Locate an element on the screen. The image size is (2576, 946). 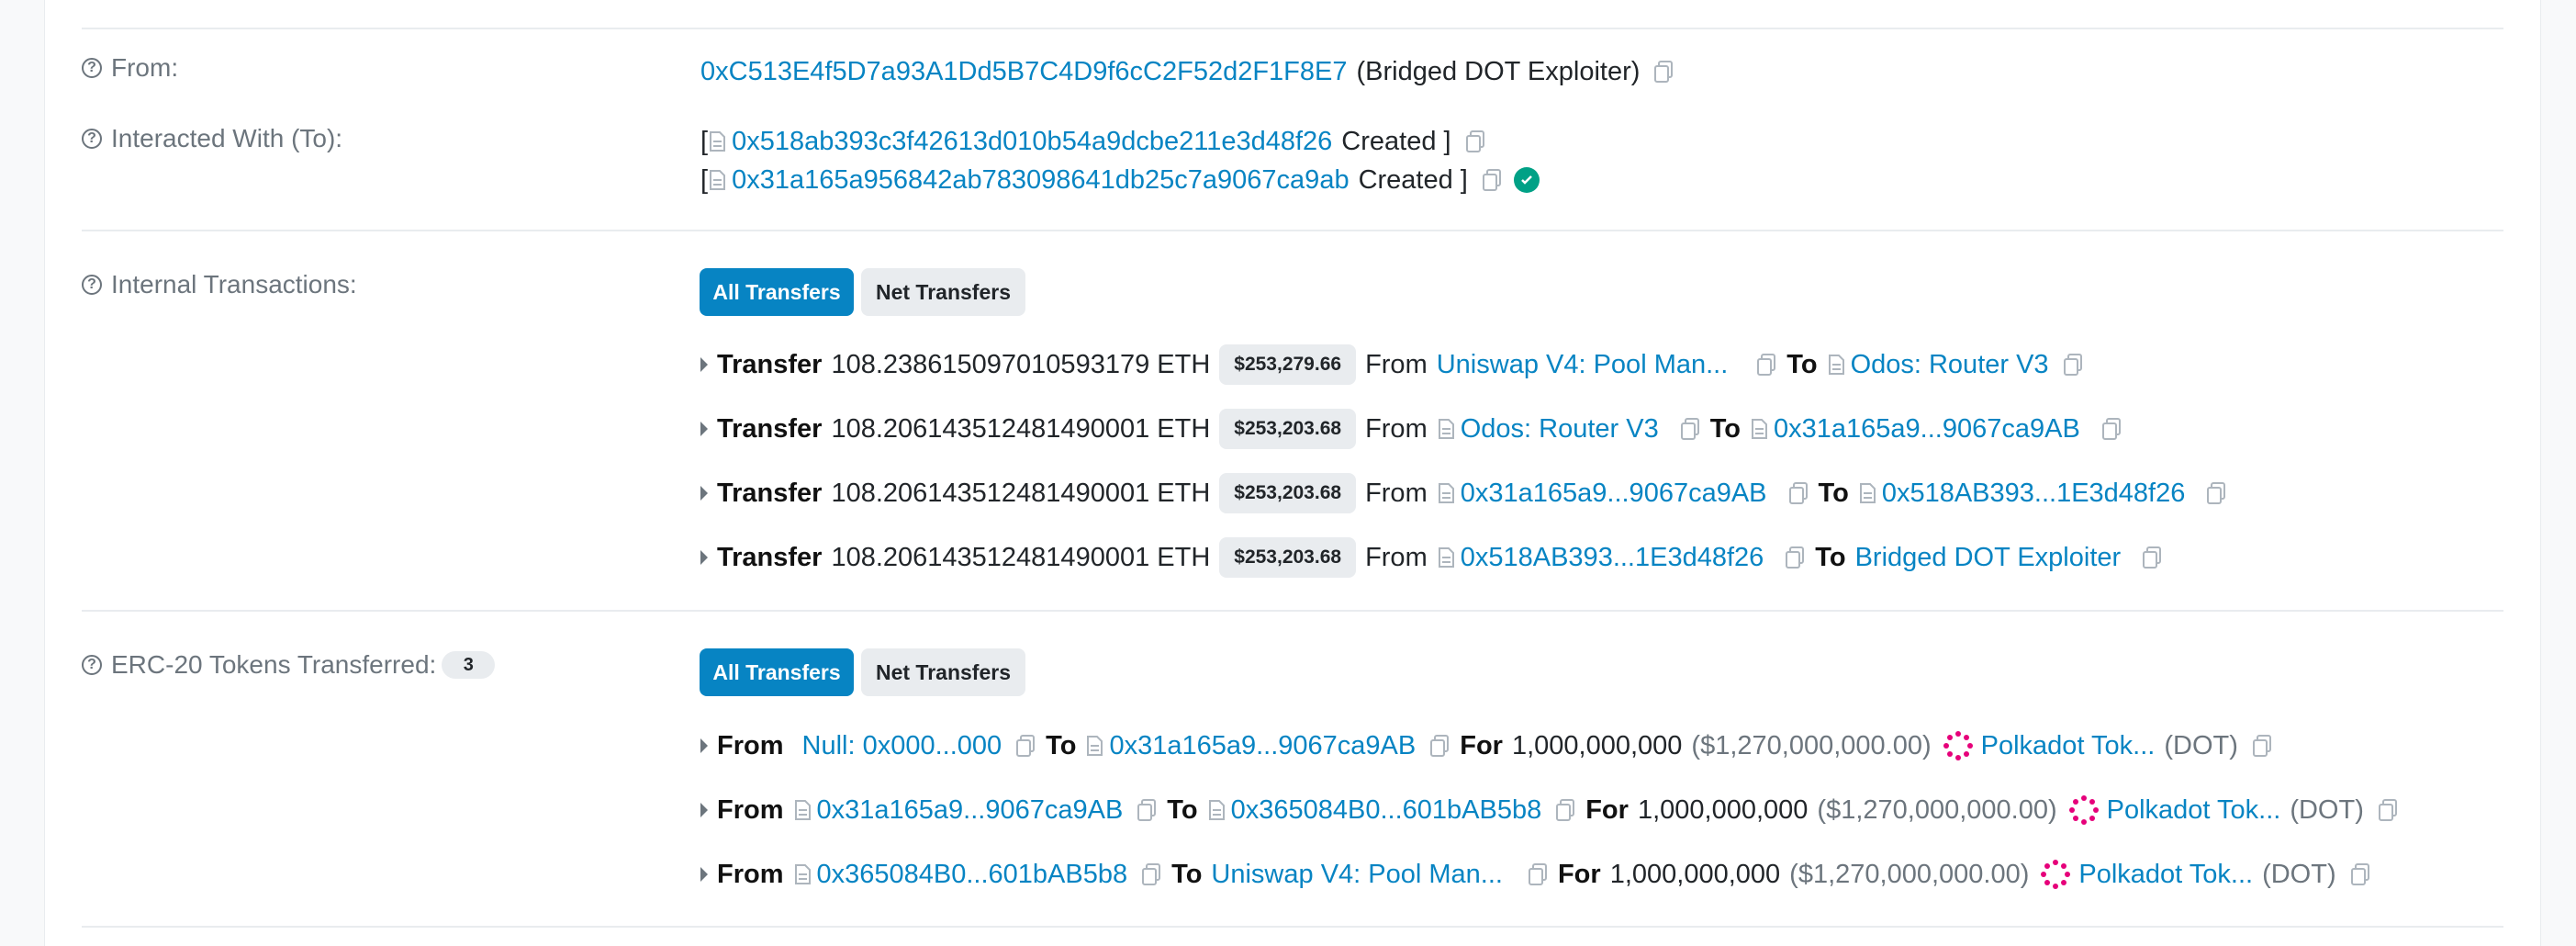
from-address-link: 0x518AB393...1E3d48f26 is located at coordinates (1612, 558).